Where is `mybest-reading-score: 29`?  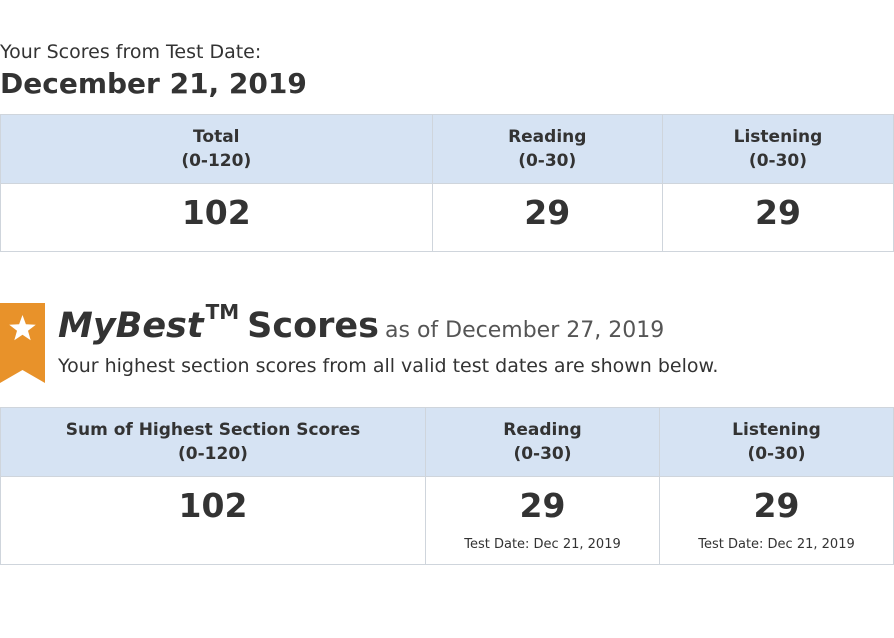
mybest-reading-score: 29 is located at coordinates (542, 505).